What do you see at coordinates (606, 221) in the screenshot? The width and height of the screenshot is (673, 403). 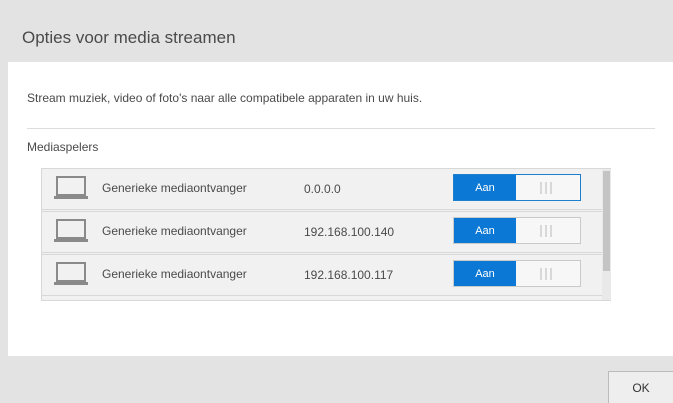 I see `scrollbar-thumb` at bounding box center [606, 221].